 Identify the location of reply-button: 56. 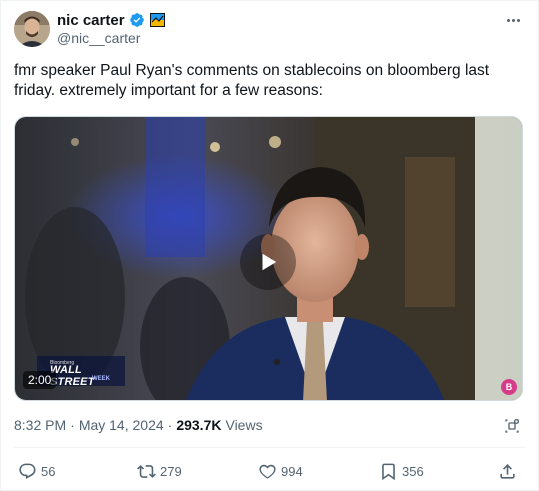
(36, 471).